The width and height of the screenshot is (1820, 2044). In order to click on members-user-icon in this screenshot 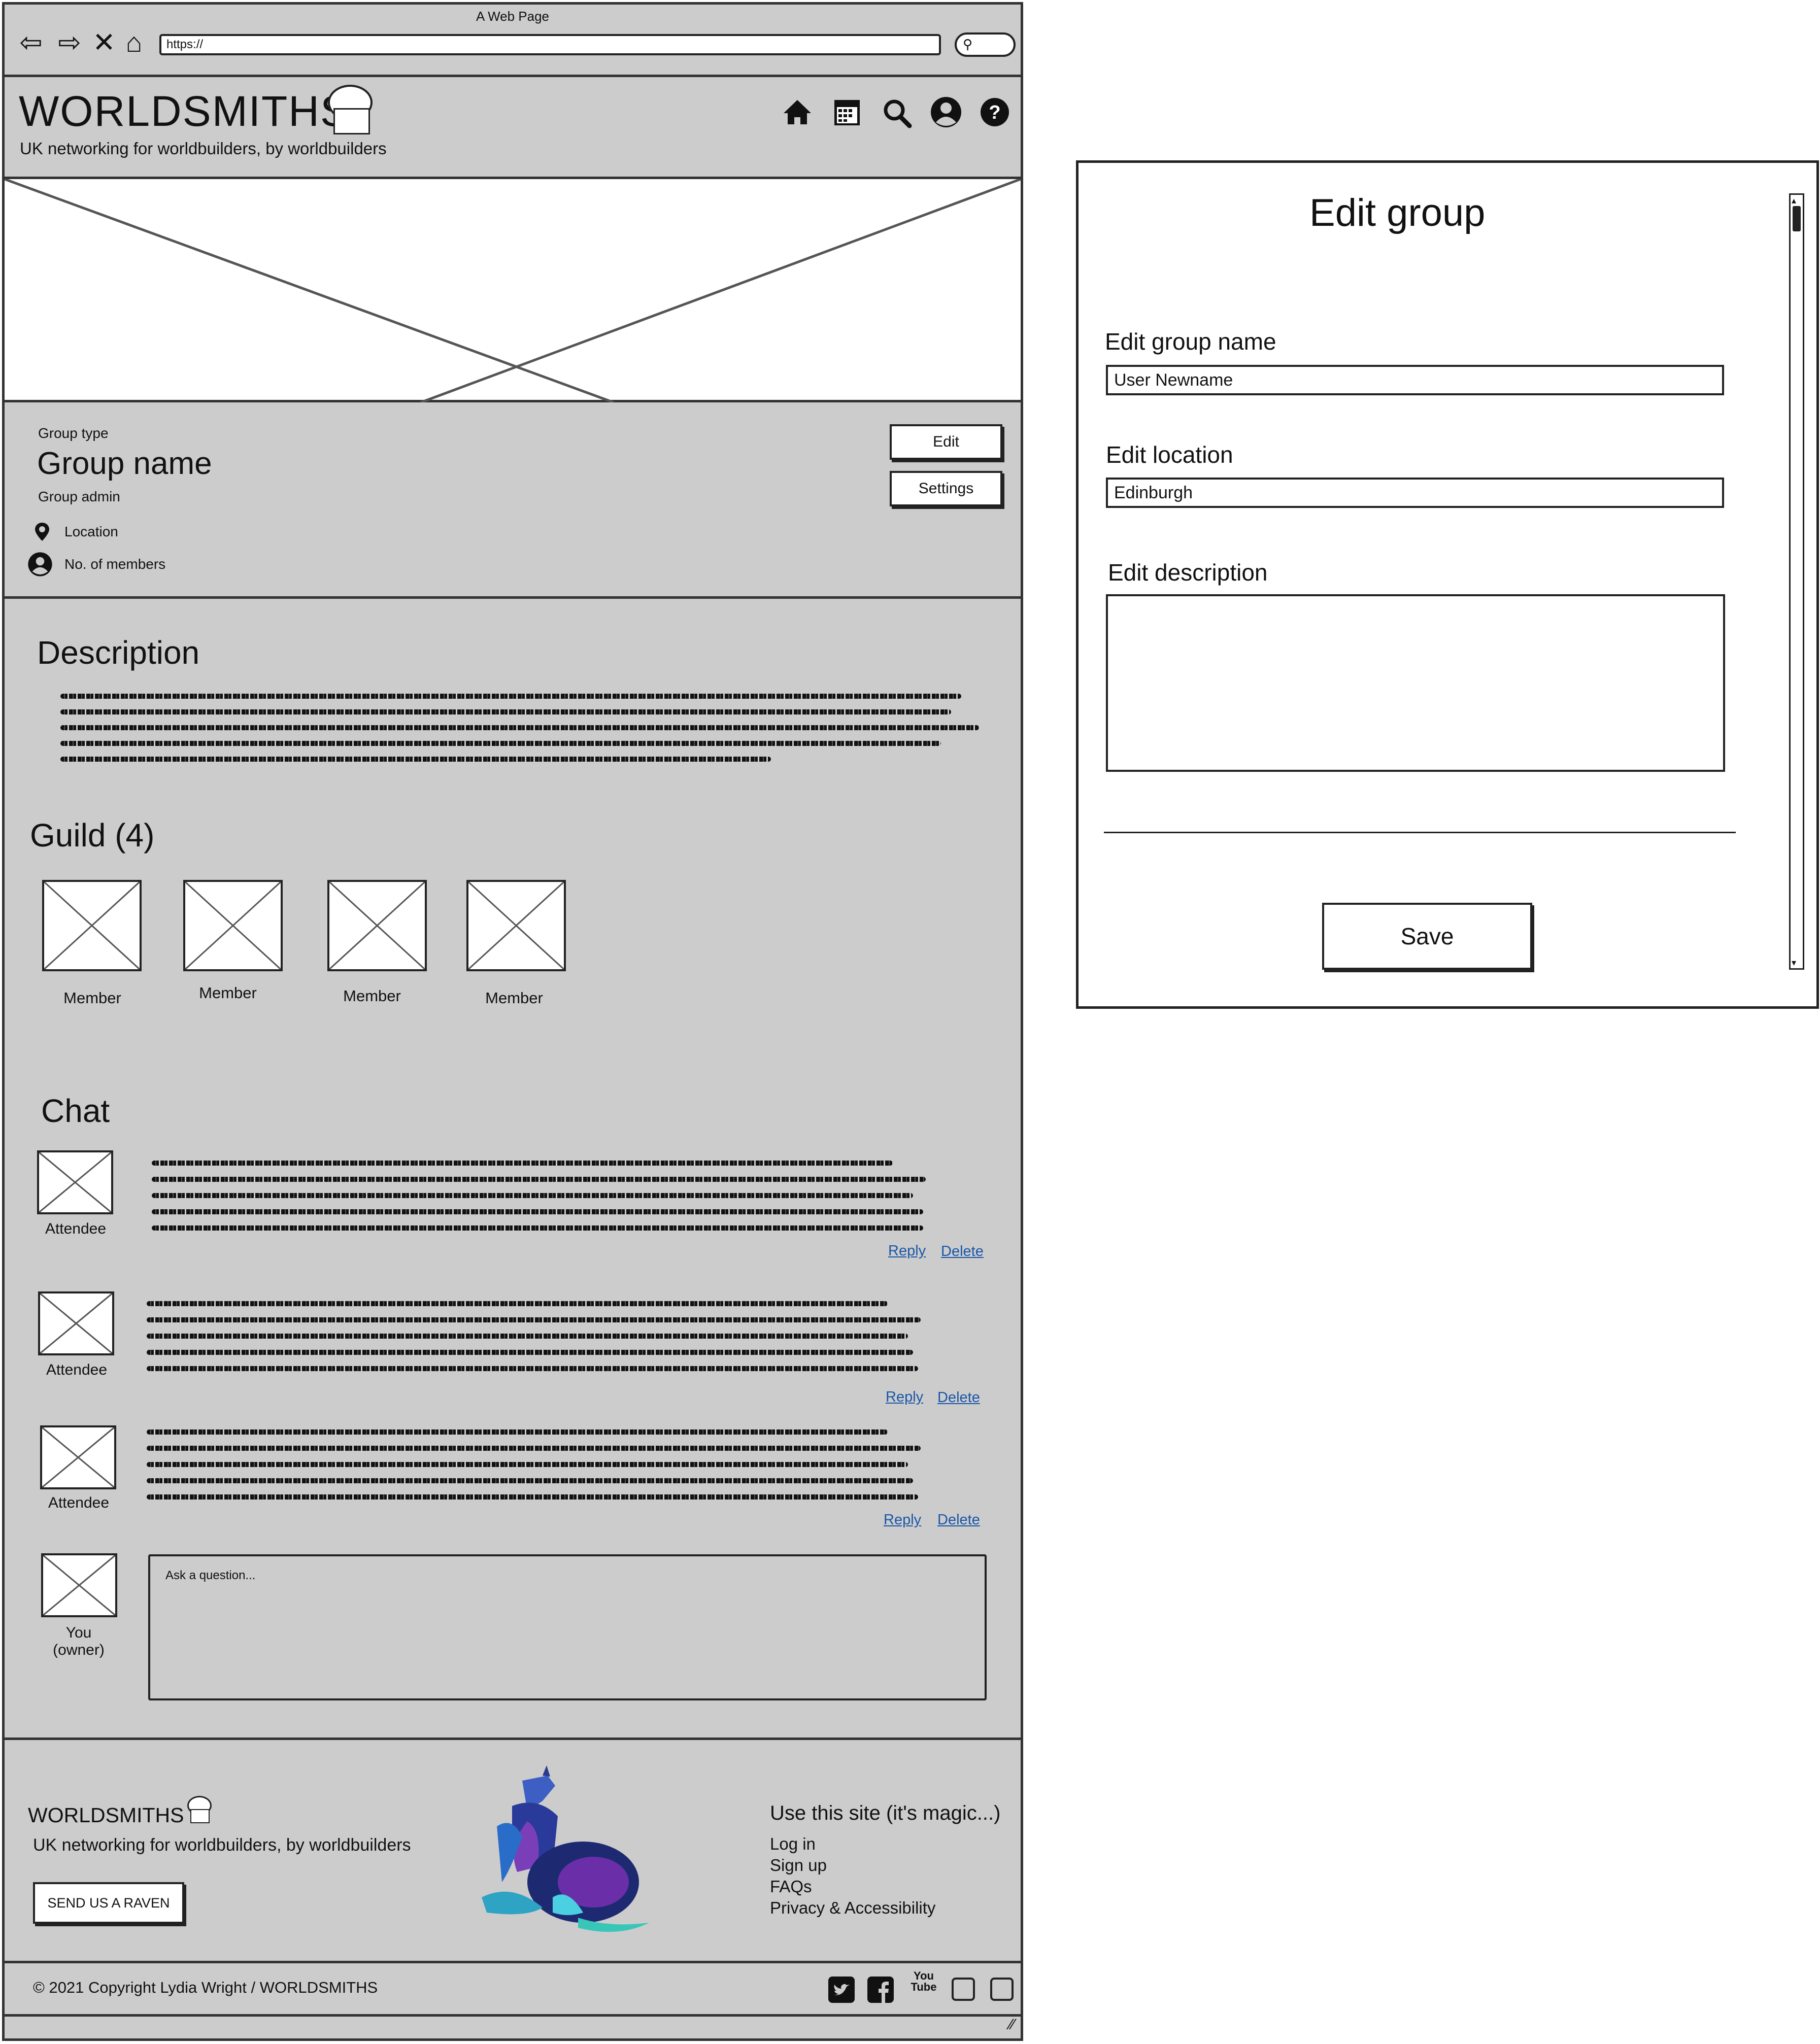, I will do `click(40, 564)`.